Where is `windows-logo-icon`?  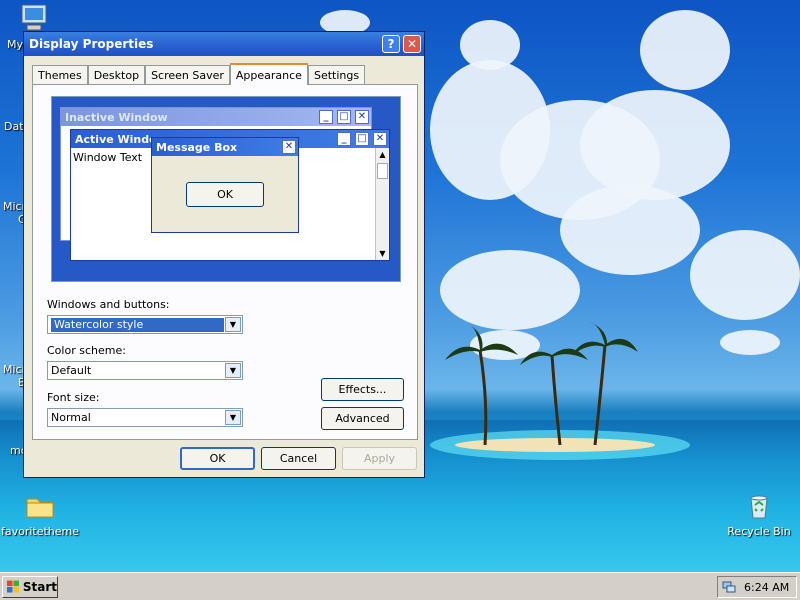 windows-logo-icon is located at coordinates (13, 586).